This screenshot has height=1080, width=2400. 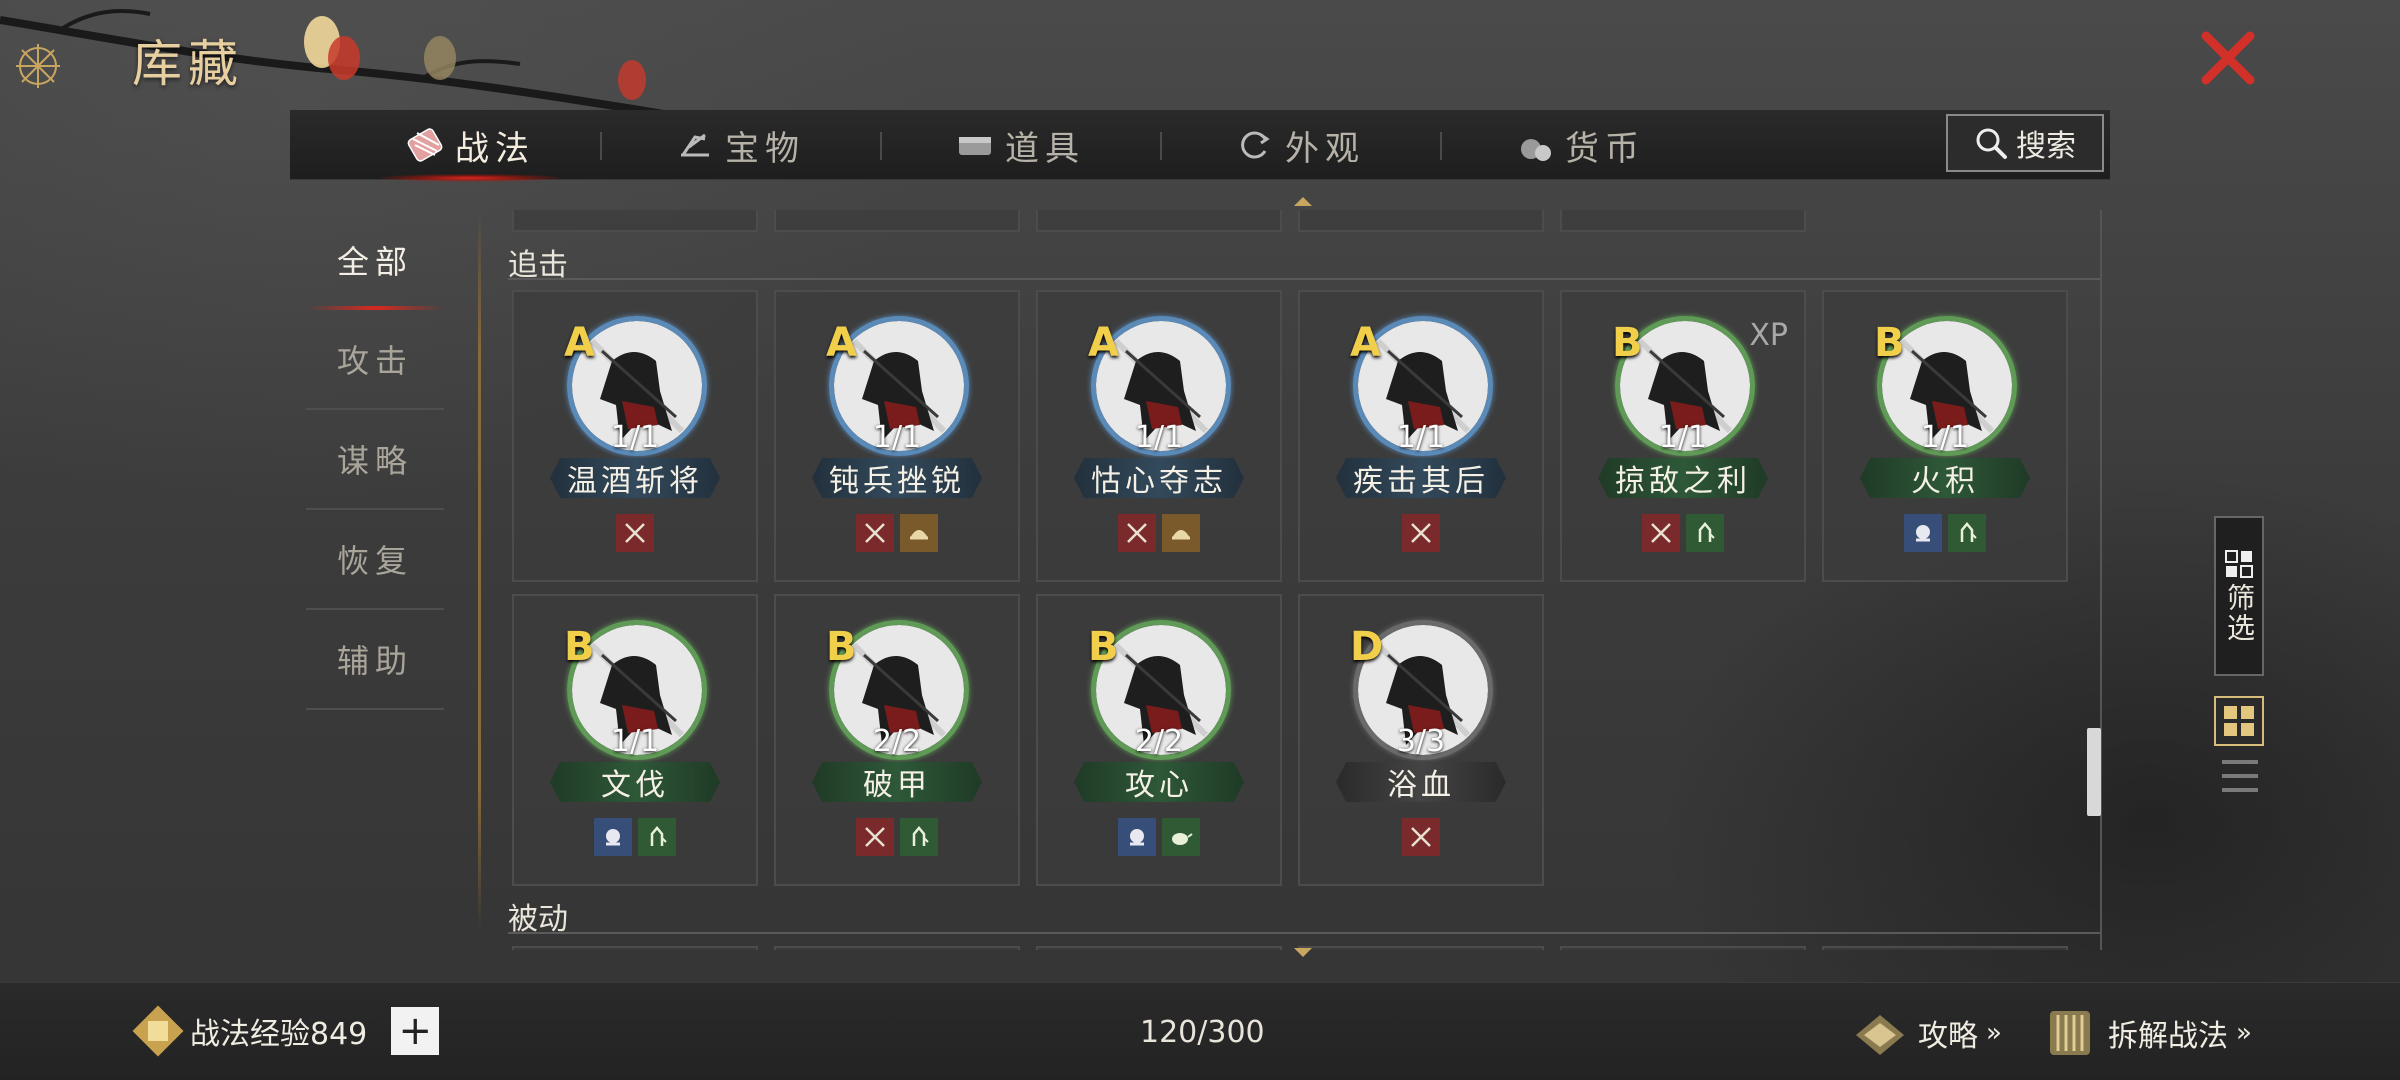 I want to click on tactic-card: B 1/1 文伐, so click(x=635, y=740).